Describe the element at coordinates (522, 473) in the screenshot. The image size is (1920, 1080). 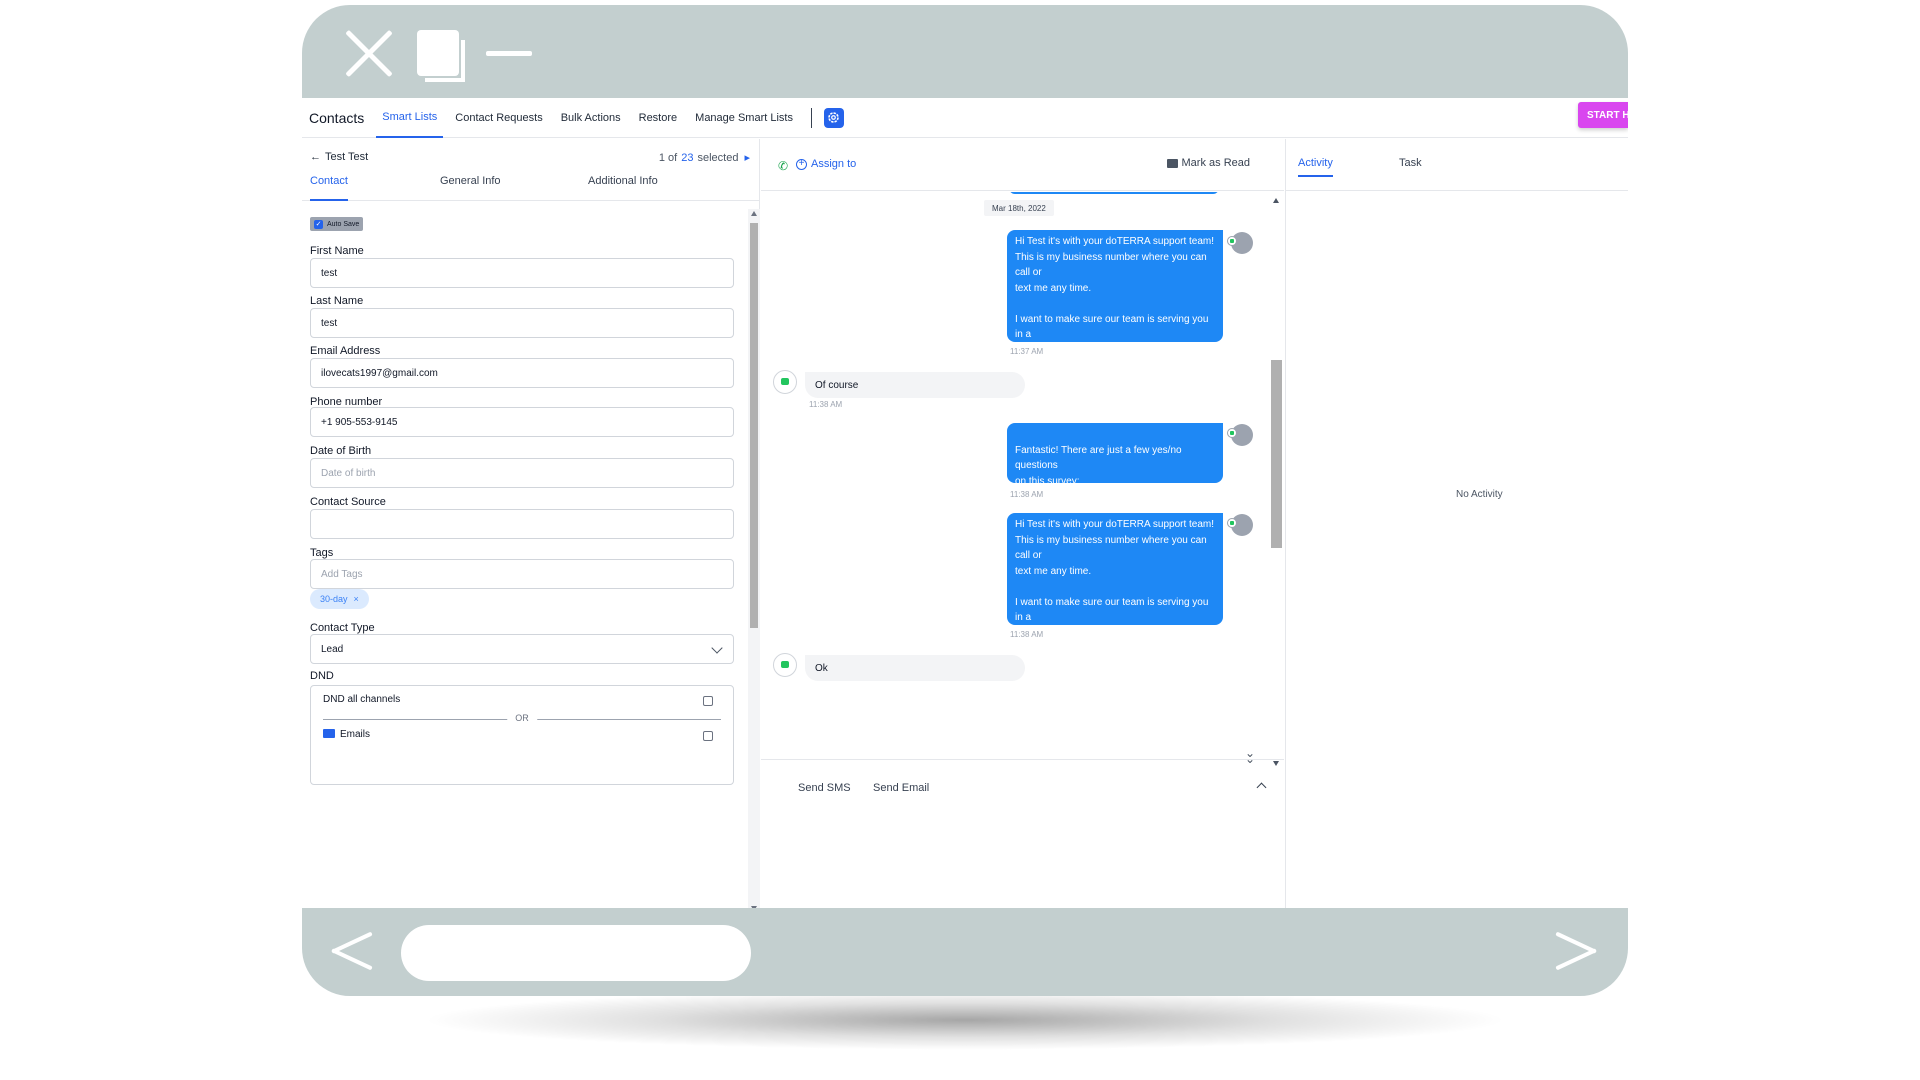
I see `dob-field: Date of birth` at that location.